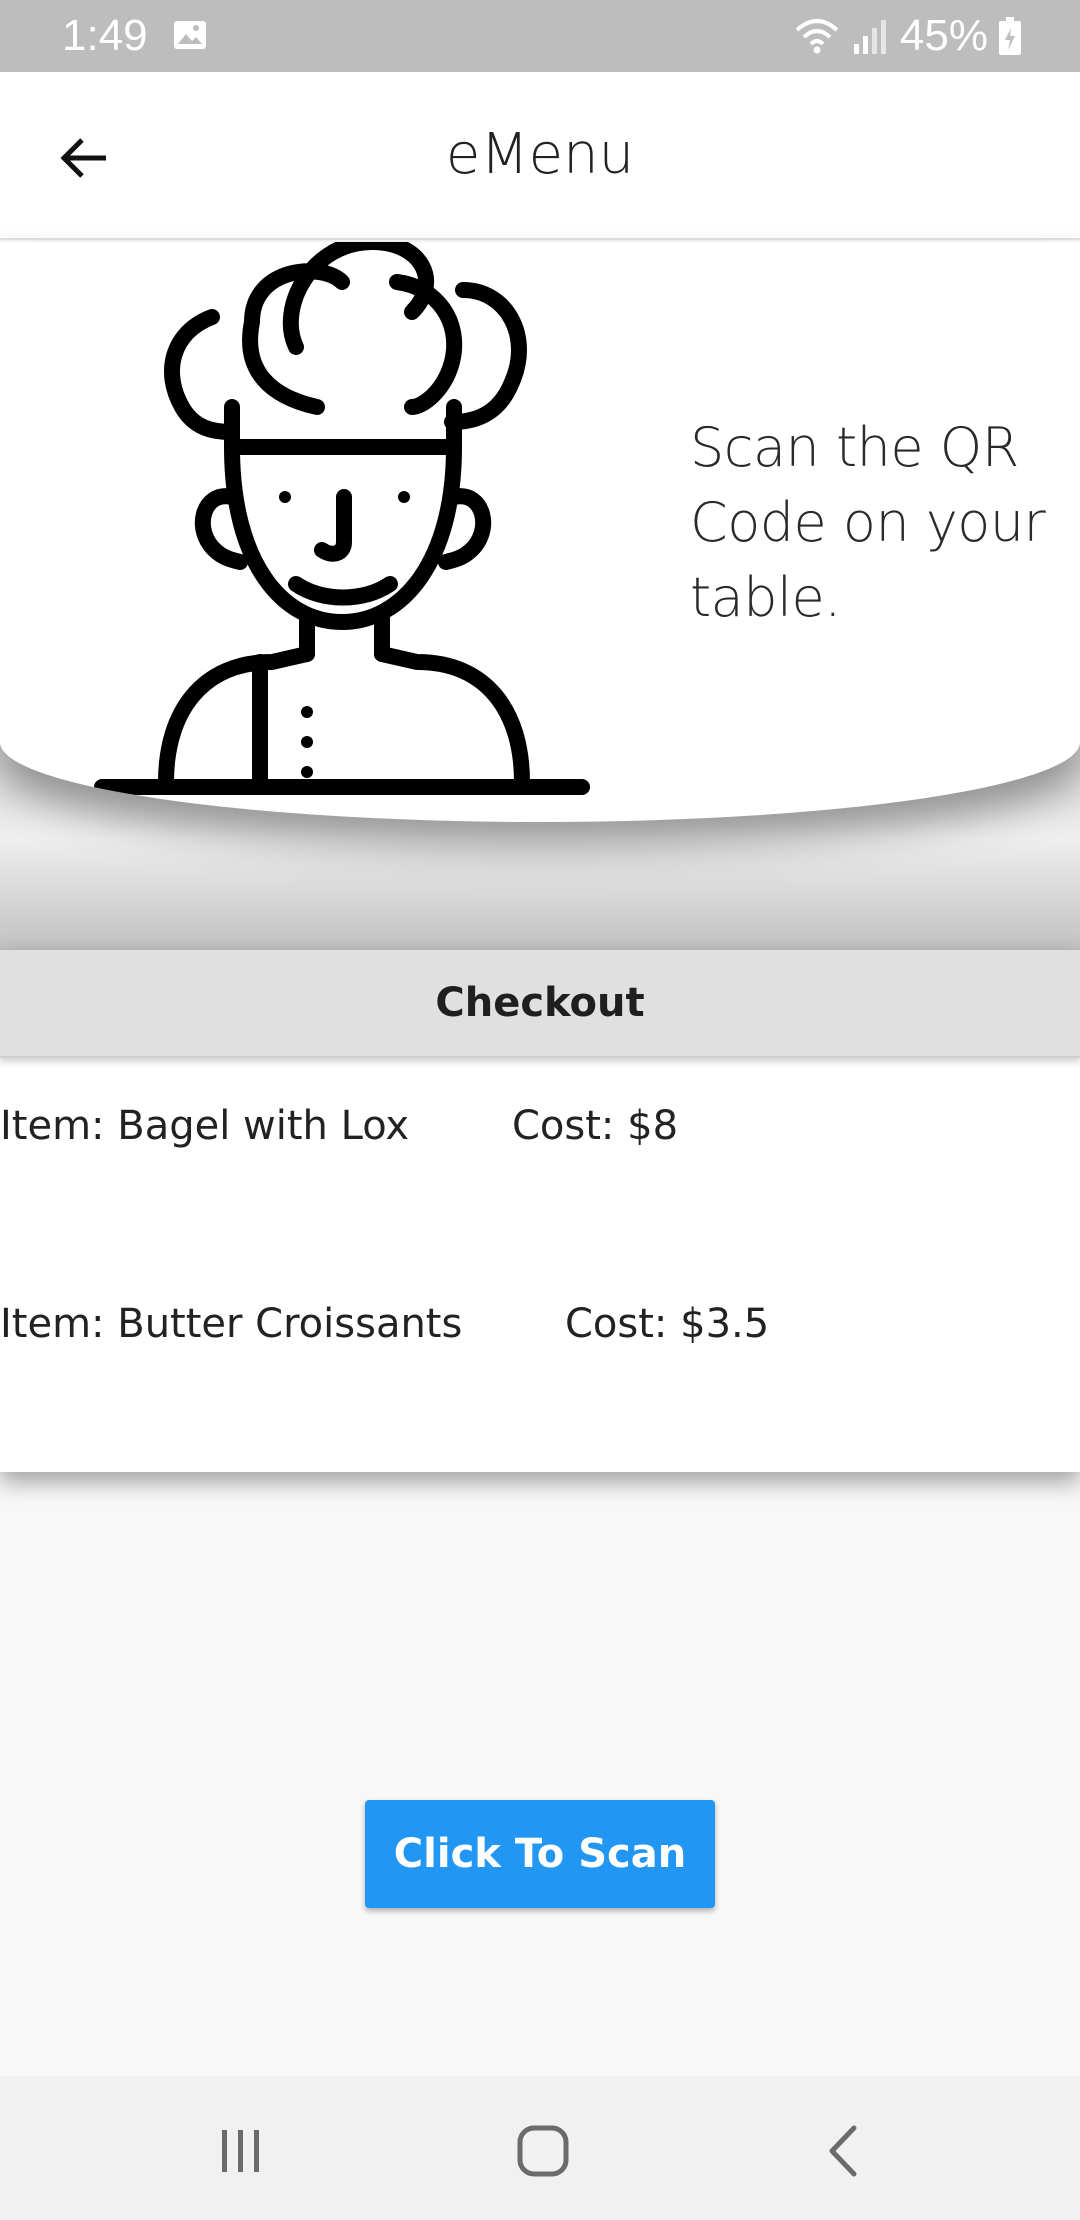 The image size is (1080, 2220). I want to click on back-icon, so click(843, 2151).